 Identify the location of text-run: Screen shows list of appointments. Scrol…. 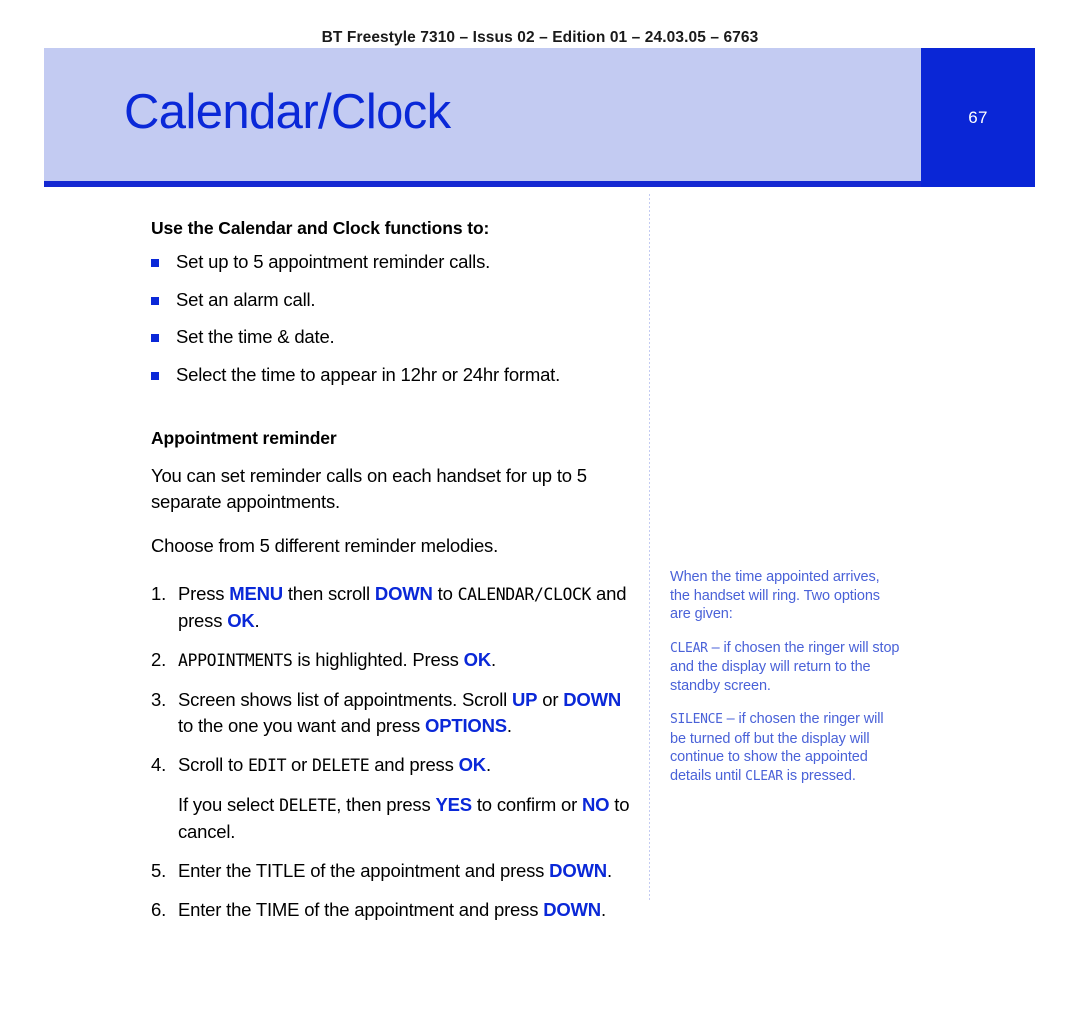
(345, 699).